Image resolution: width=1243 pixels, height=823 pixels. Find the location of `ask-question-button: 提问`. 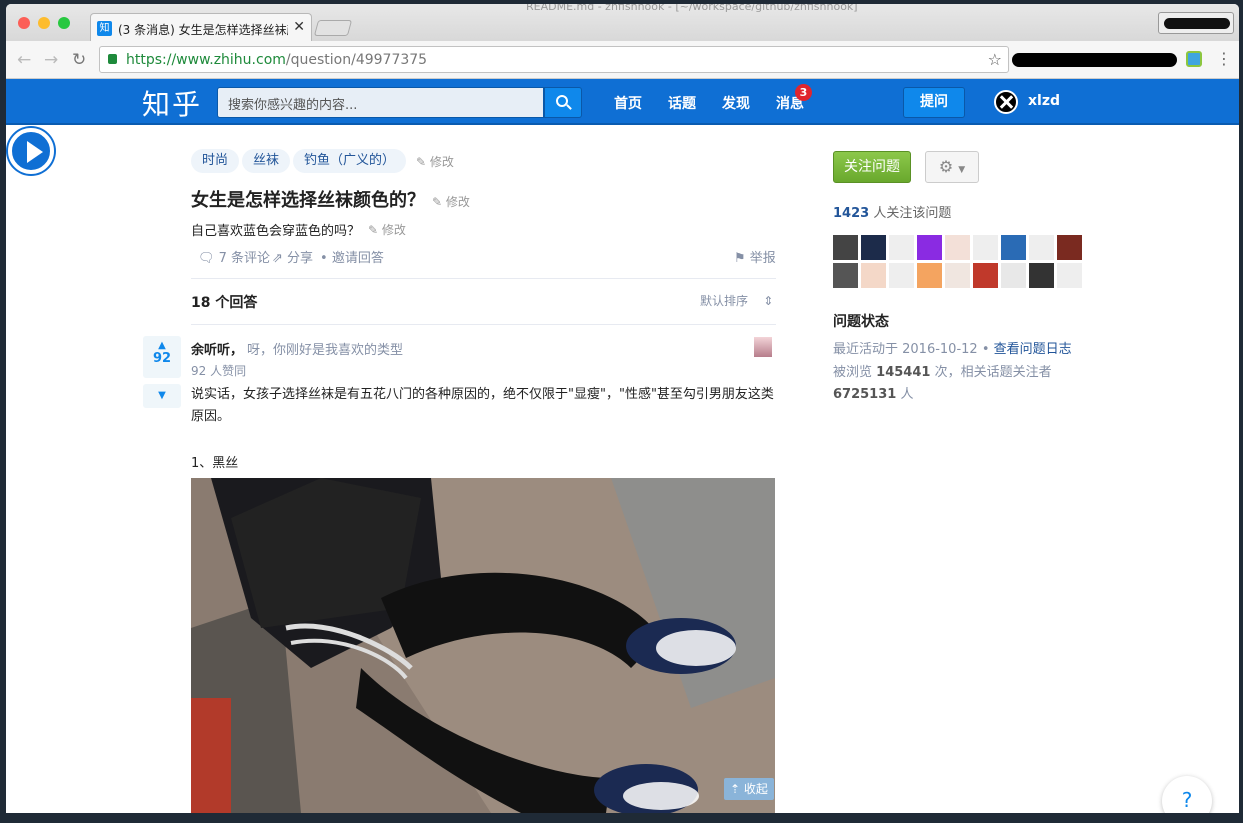

ask-question-button: 提问 is located at coordinates (934, 102).